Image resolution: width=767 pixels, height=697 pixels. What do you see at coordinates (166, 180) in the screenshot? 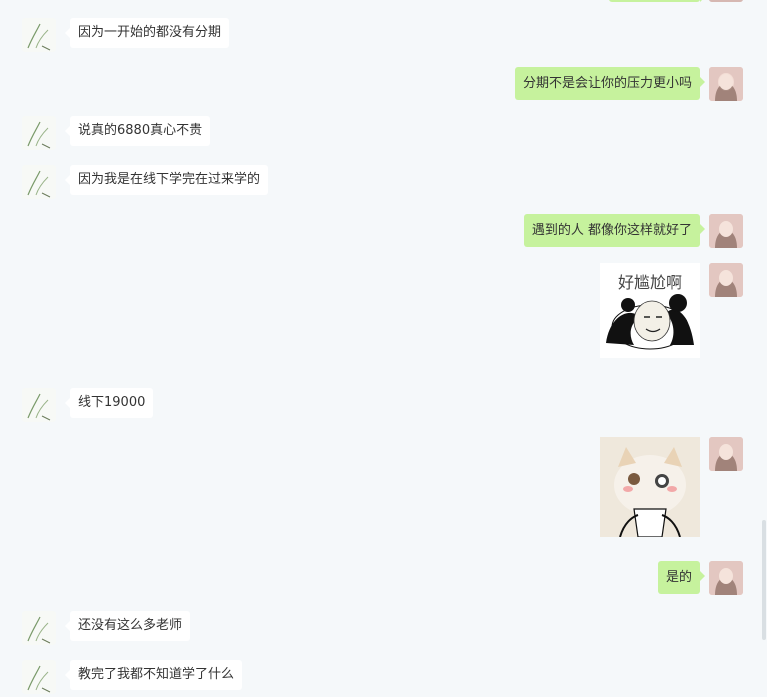
I see `message-bubble: 因为我是在线下学完在过来学的` at bounding box center [166, 180].